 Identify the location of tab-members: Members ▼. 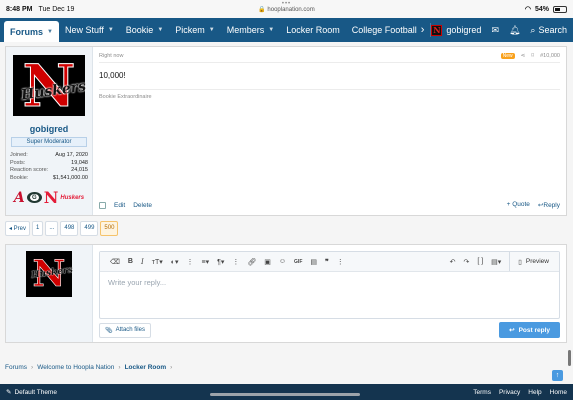
(250, 30).